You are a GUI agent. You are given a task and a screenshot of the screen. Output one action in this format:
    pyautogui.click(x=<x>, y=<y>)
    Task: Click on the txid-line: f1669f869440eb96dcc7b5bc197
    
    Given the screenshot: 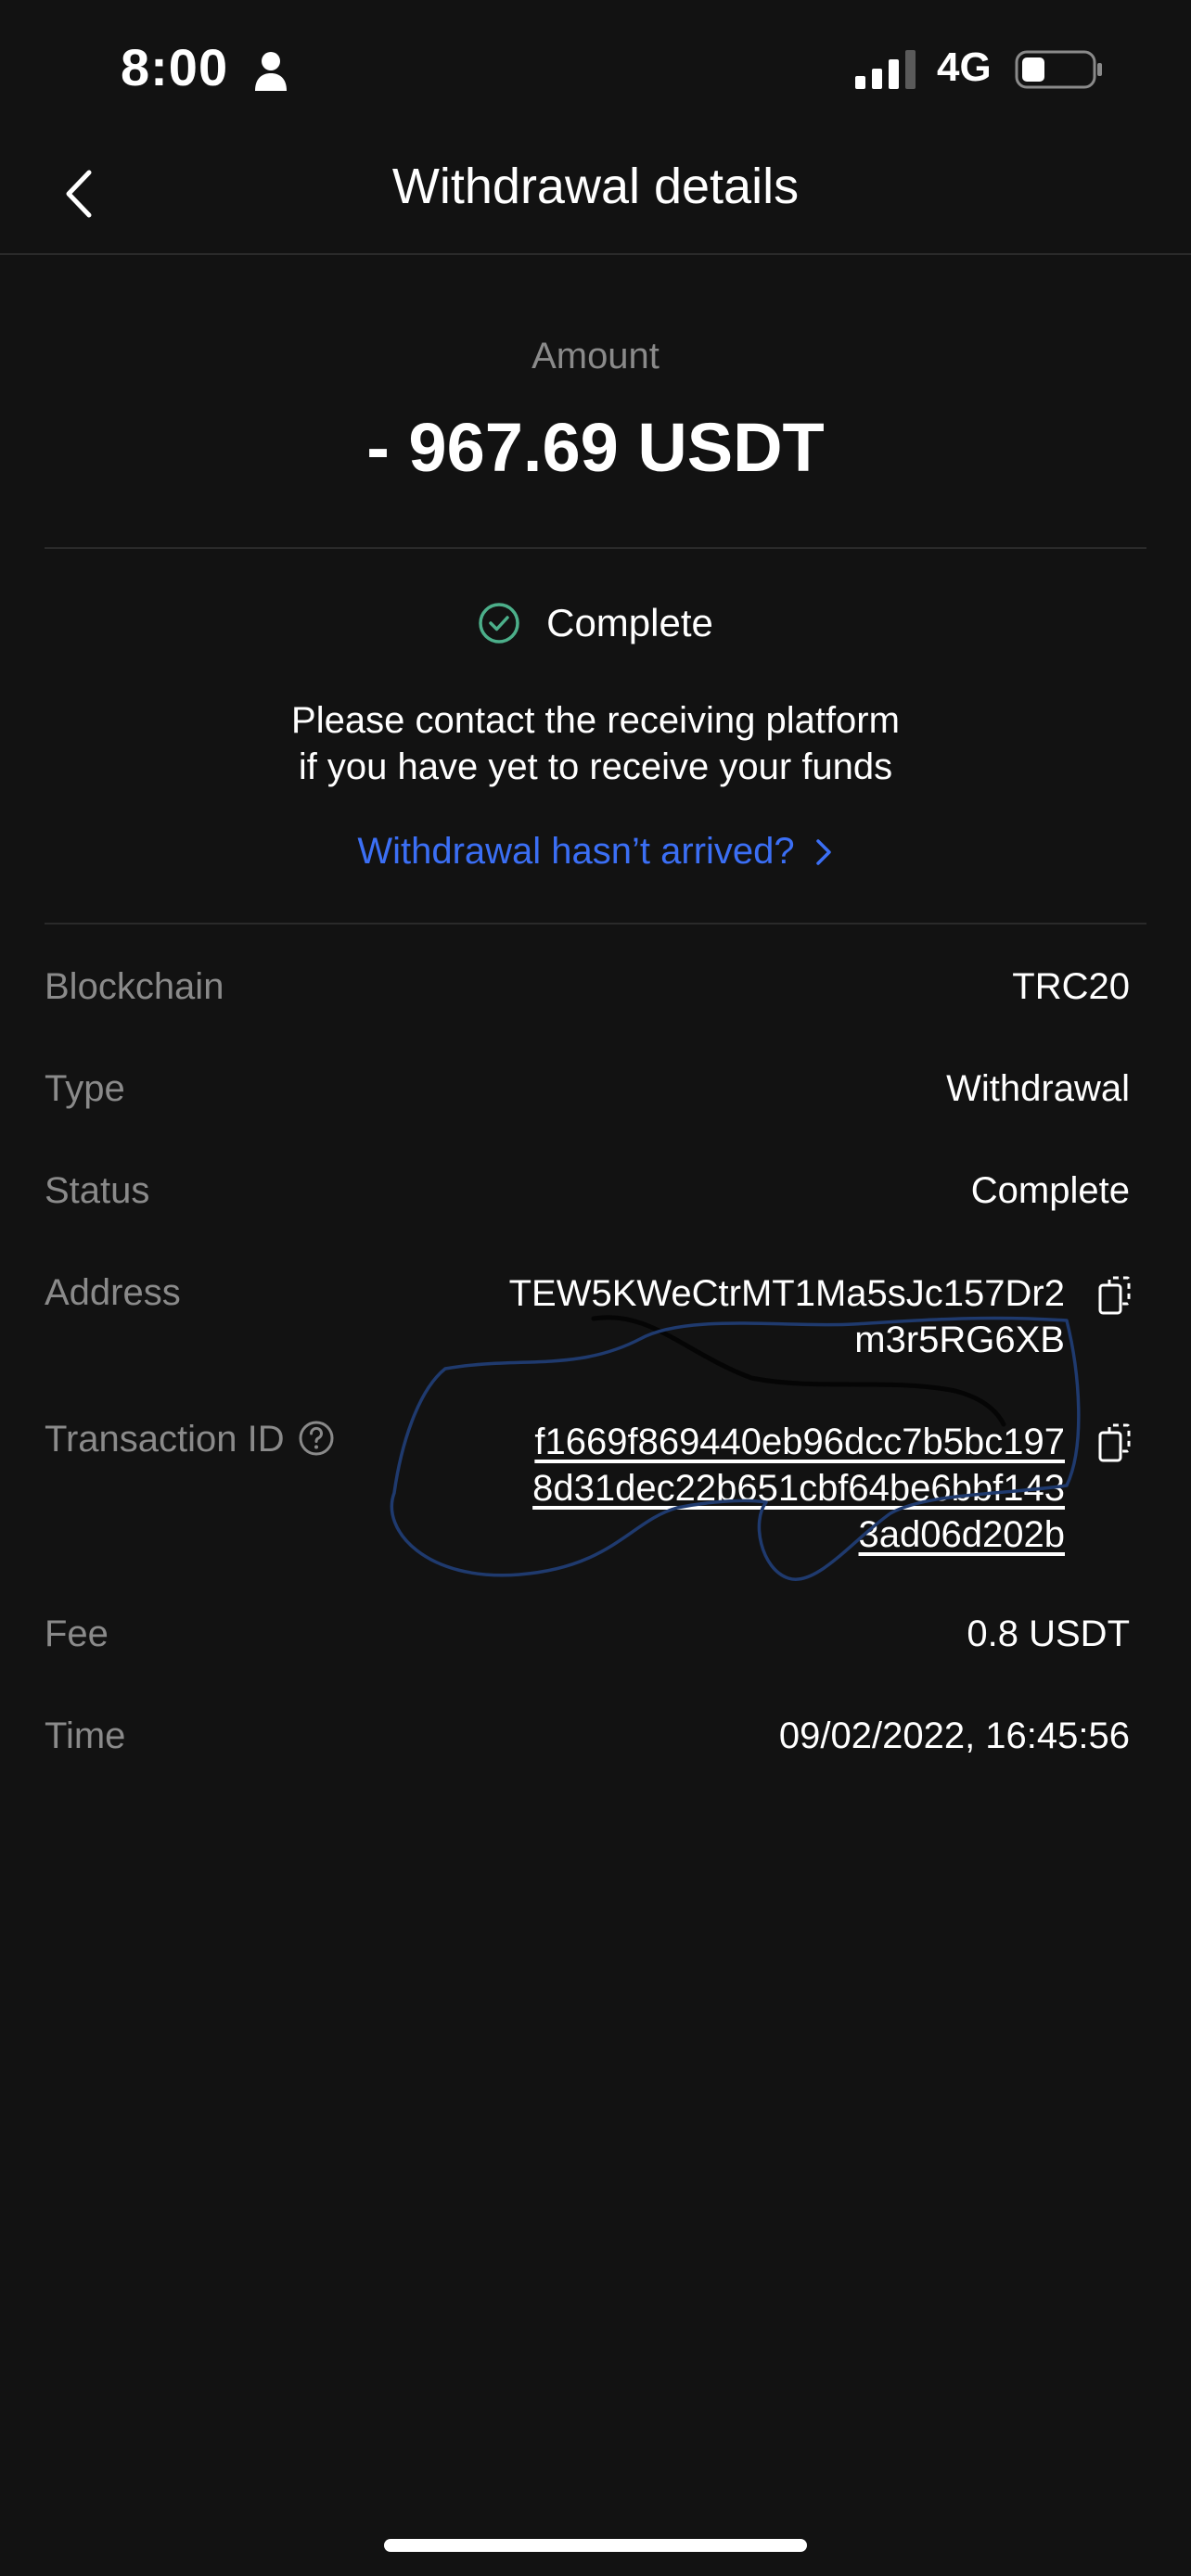 What is the action you would take?
    pyautogui.click(x=799, y=1442)
    